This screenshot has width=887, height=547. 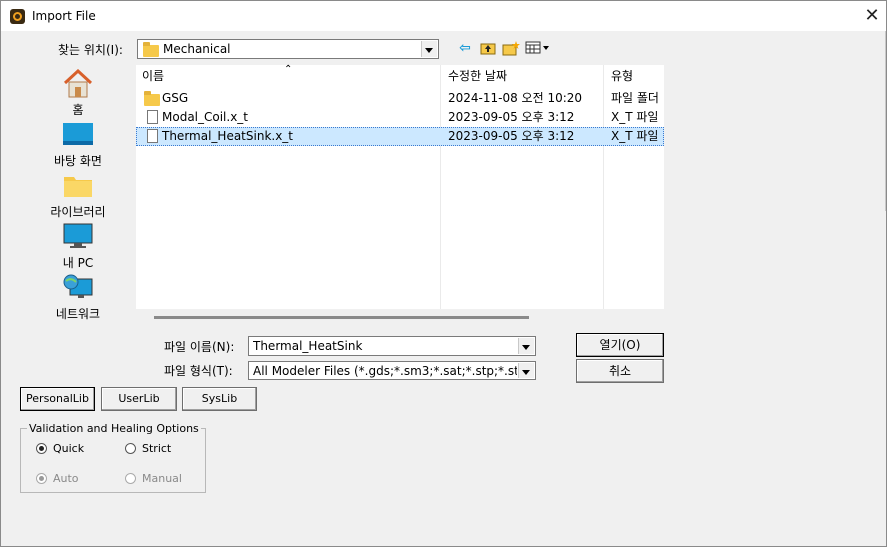 I want to click on column-header-name: 이름, so click(x=153, y=76).